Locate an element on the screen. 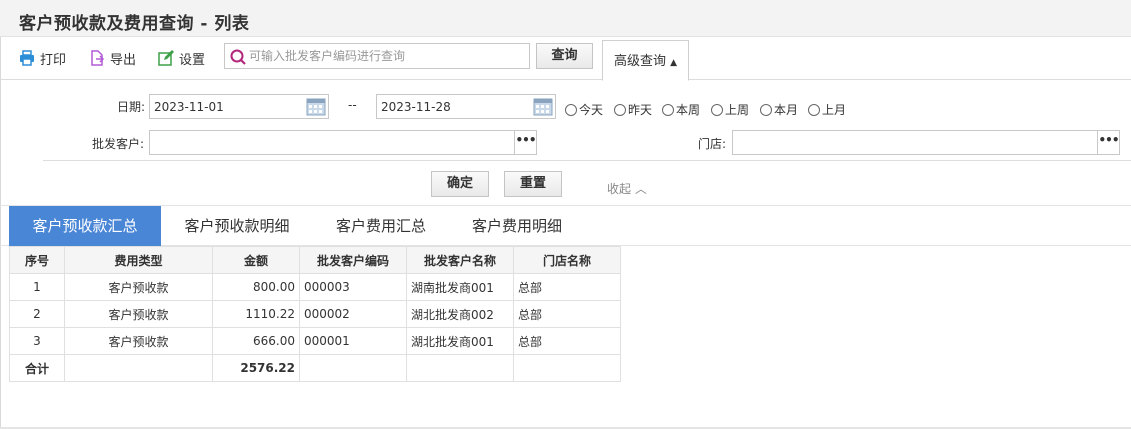 This screenshot has height=429, width=1131. confirm-button: 确定 is located at coordinates (460, 184).